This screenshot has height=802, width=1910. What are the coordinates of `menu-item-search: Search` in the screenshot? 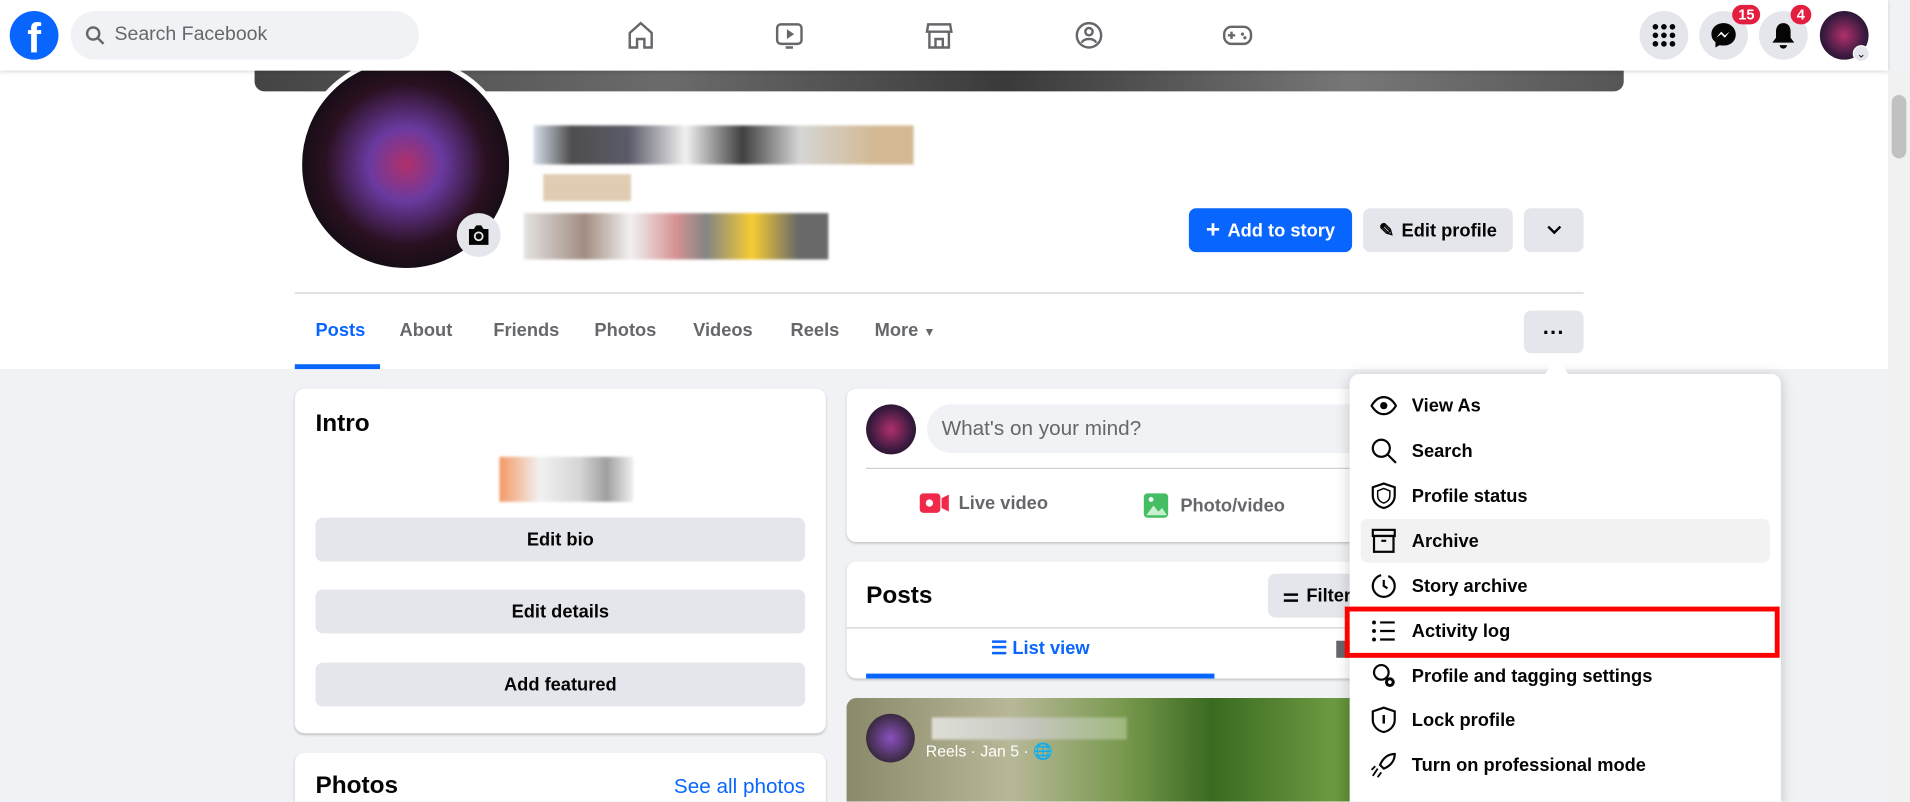 It's located at (1565, 451).